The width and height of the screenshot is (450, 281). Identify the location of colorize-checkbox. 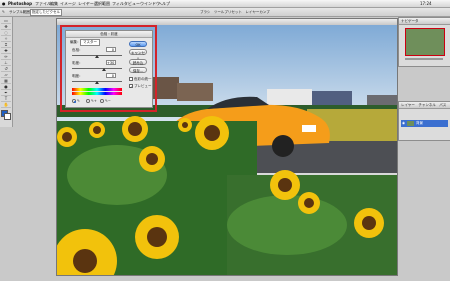
(131, 79).